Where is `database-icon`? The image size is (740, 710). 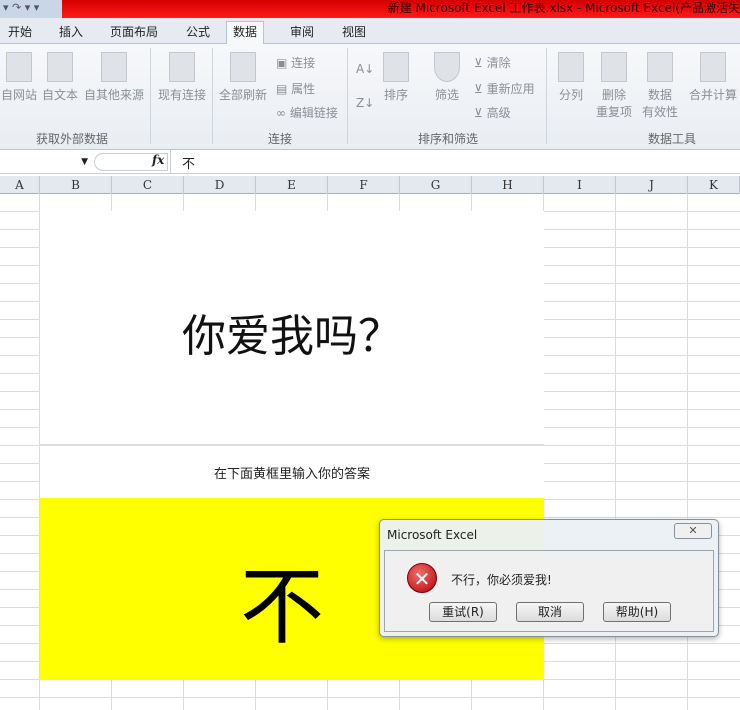
database-icon is located at coordinates (114, 67).